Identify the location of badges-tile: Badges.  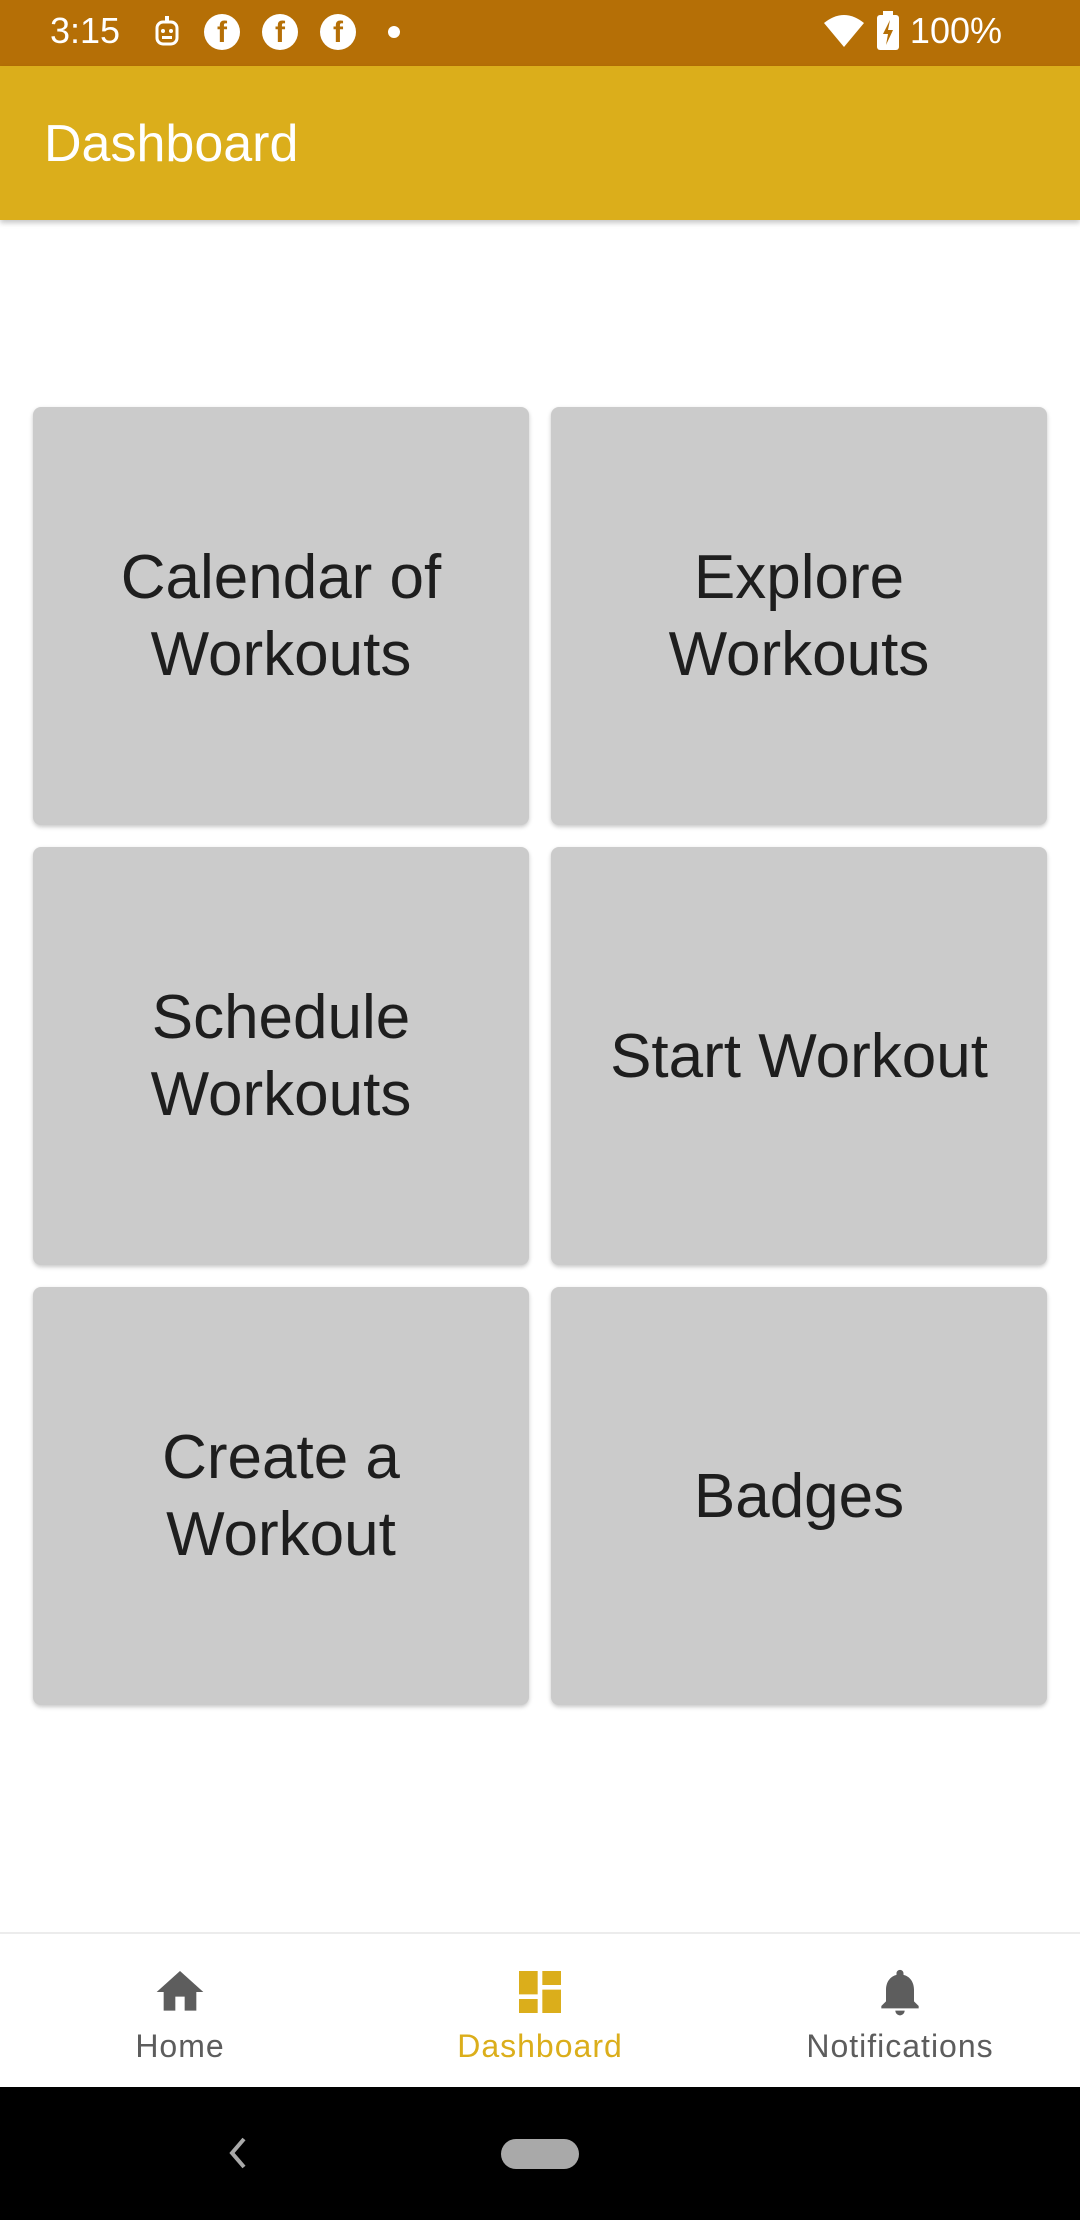
(799, 1496).